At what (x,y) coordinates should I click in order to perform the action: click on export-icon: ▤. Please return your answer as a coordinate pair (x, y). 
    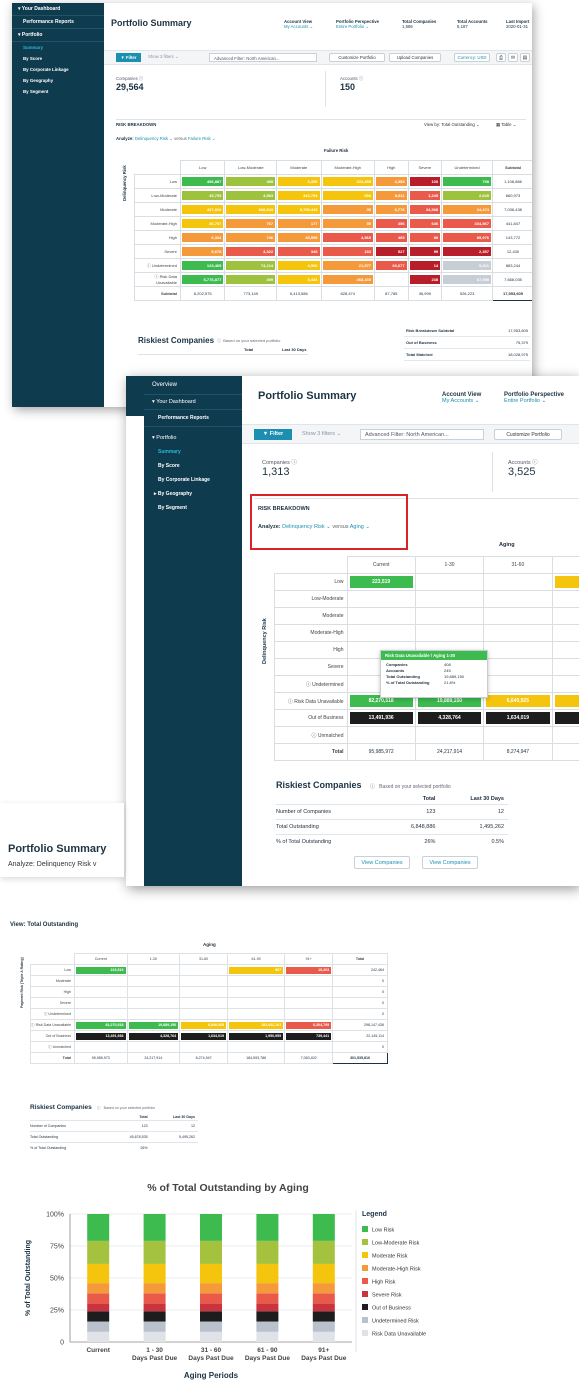
    Looking at the image, I should click on (525, 57).